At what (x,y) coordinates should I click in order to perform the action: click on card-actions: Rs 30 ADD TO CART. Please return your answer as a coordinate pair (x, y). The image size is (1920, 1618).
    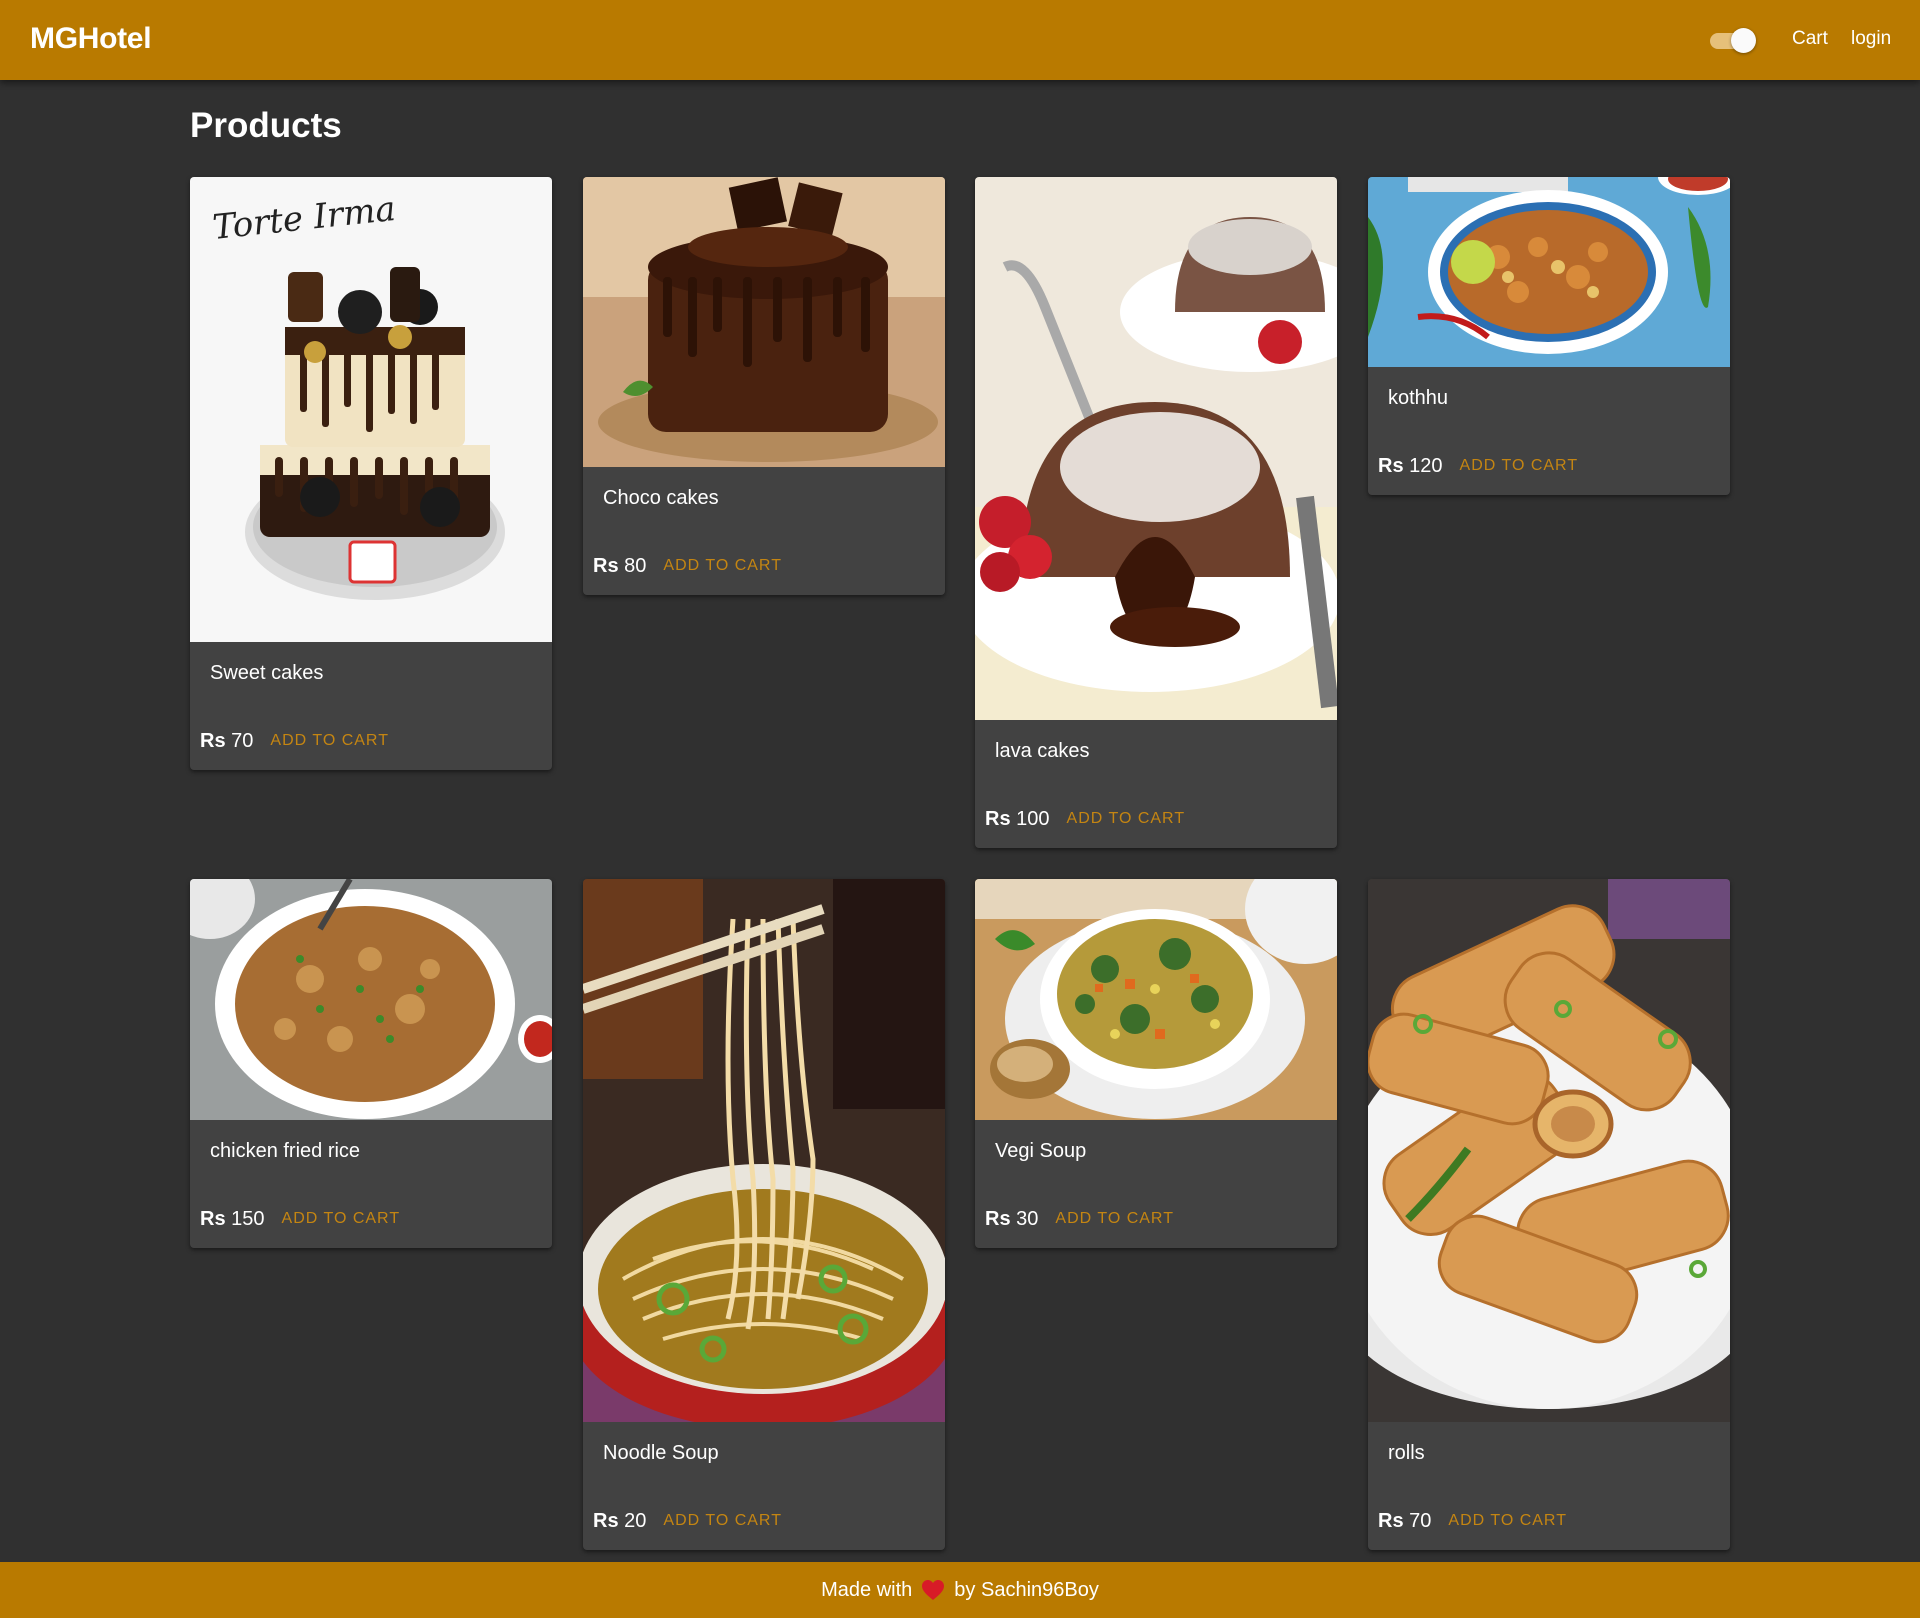
    Looking at the image, I should click on (1156, 1219).